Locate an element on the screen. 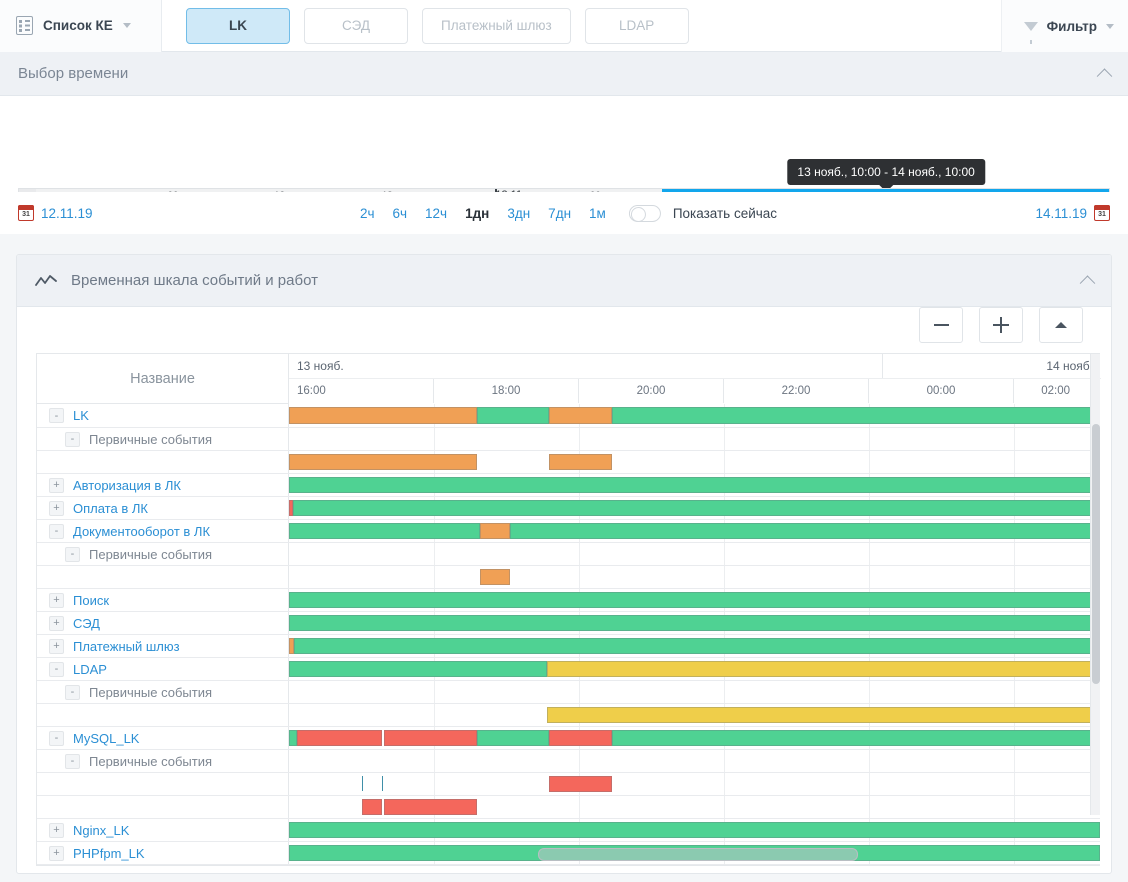 Image resolution: width=1128 pixels, height=882 pixels. gantt-row-label: Поиск is located at coordinates (91, 600).